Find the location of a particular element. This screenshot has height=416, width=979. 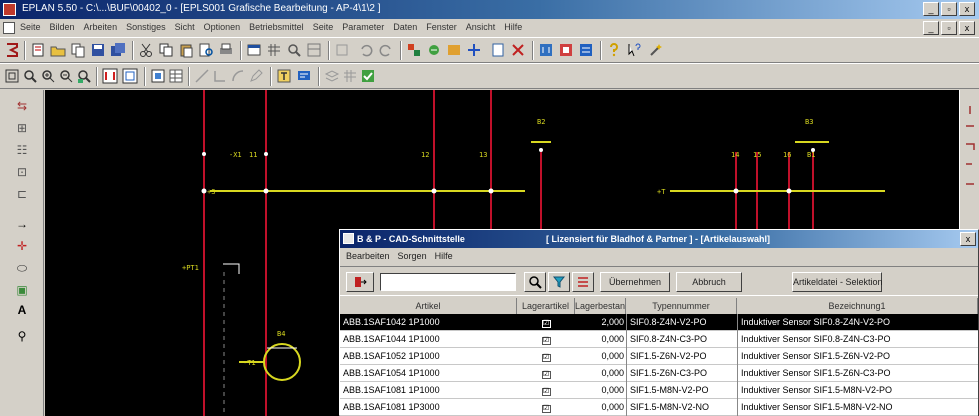

image-icon: ▣ is located at coordinates (22, 290).